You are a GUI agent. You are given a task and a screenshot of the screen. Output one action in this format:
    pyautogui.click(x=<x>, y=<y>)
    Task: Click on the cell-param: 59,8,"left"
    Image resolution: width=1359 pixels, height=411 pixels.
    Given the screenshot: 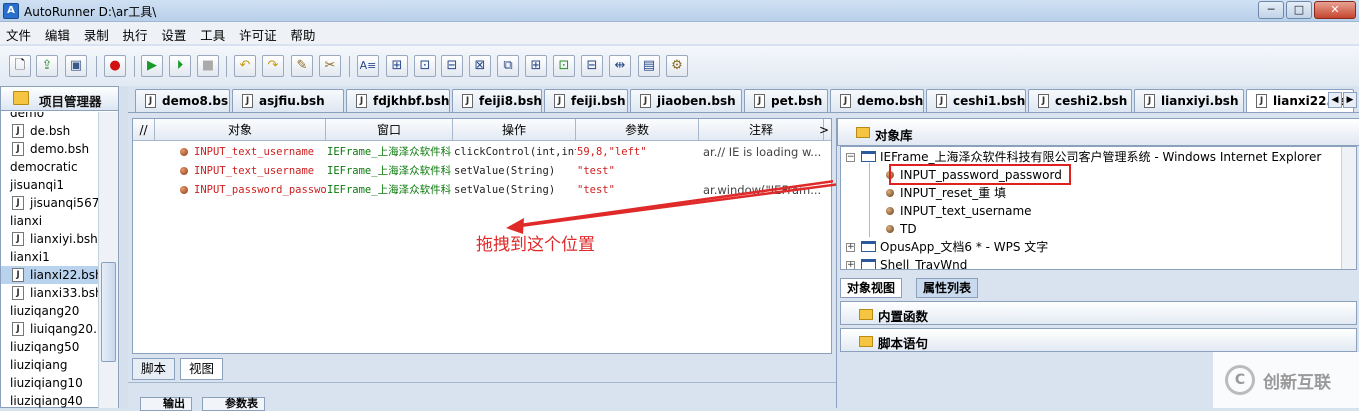 What is the action you would take?
    pyautogui.click(x=626, y=152)
    